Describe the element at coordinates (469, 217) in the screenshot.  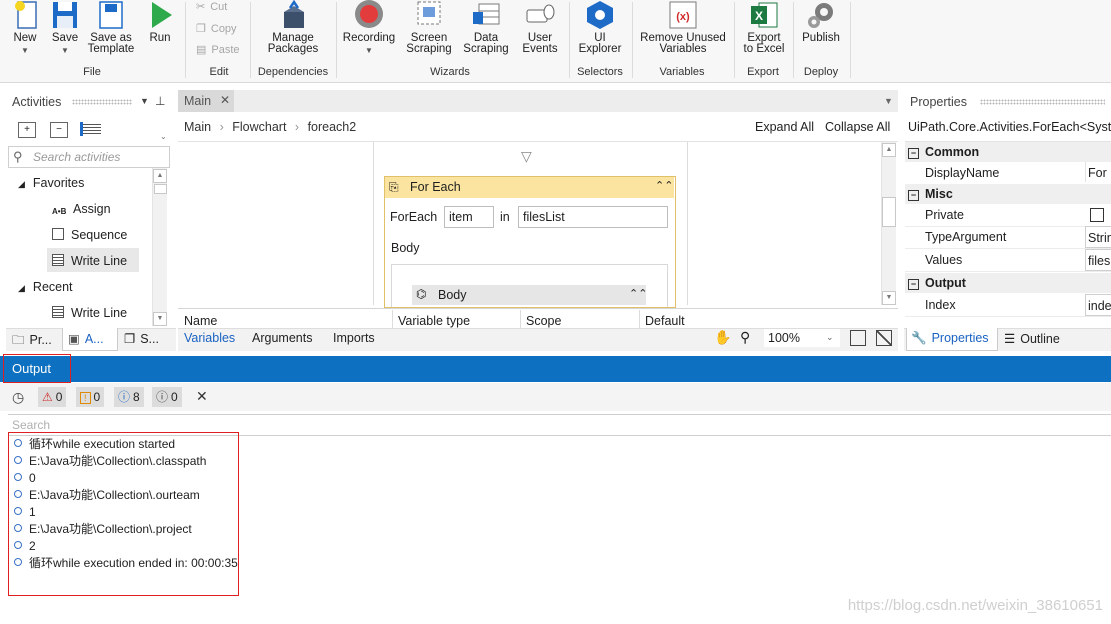
I see `foreach-item-input: item` at that location.